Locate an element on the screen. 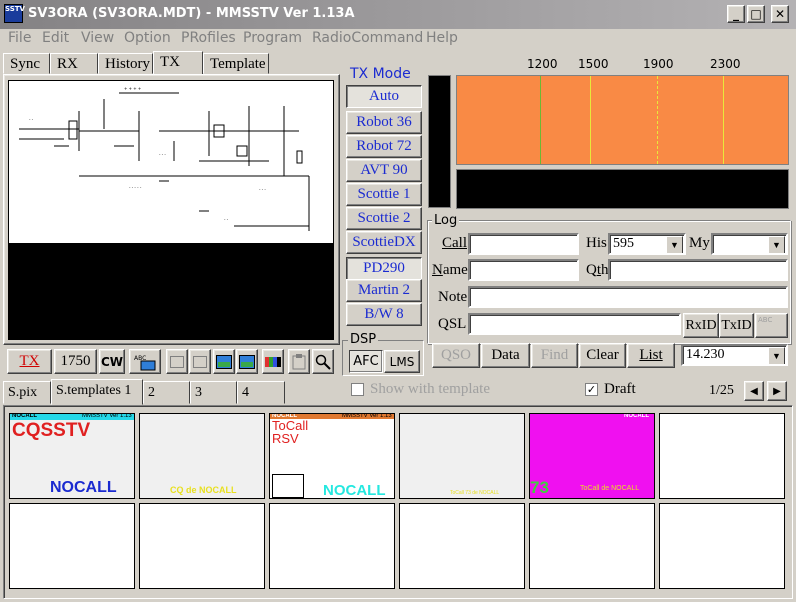 This screenshot has width=796, height=602. menu-program: Program is located at coordinates (272, 38).